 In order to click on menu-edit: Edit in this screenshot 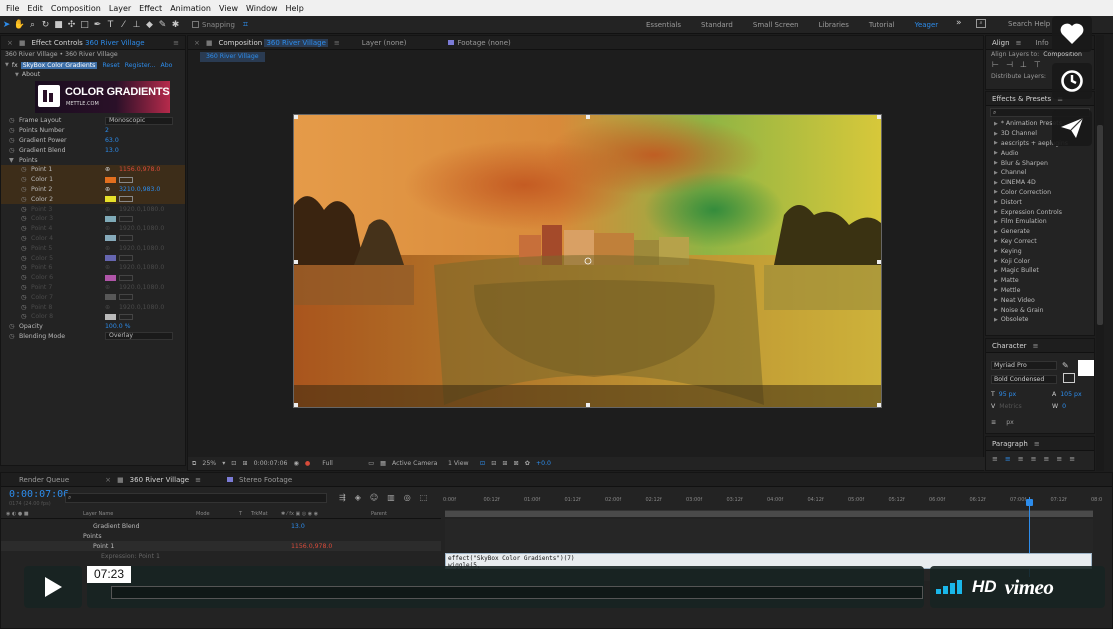, I will do `click(35, 8)`.